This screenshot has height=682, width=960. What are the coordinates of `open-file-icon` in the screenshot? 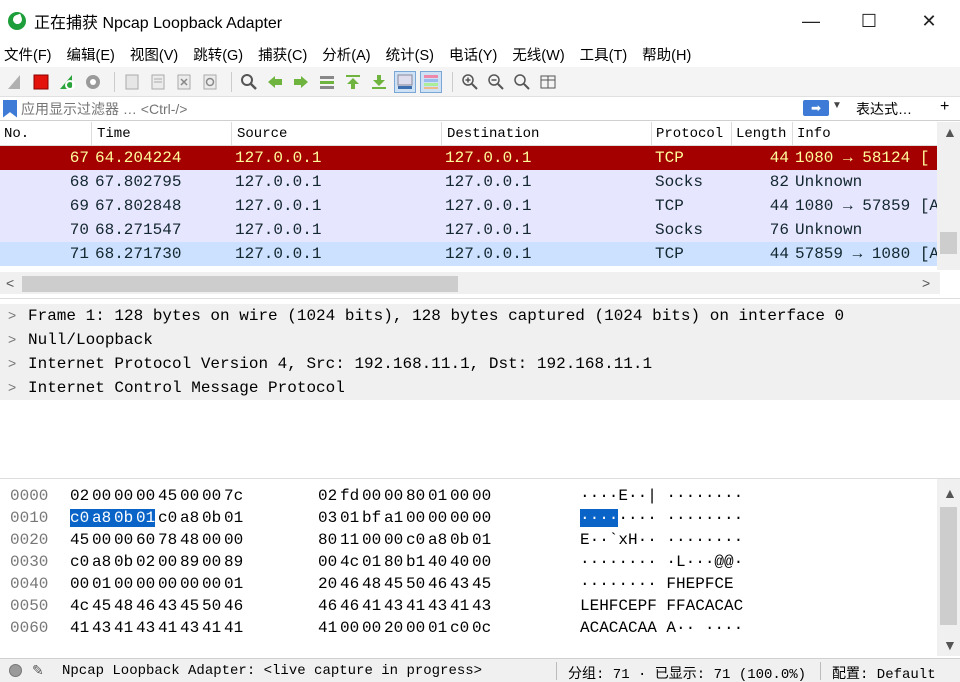 It's located at (132, 82).